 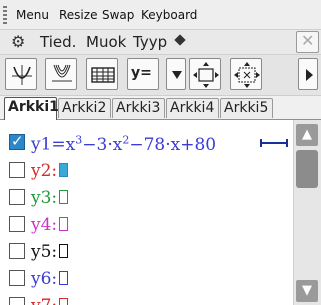 I want to click on menu-item-menu: Menu, so click(x=32, y=15).